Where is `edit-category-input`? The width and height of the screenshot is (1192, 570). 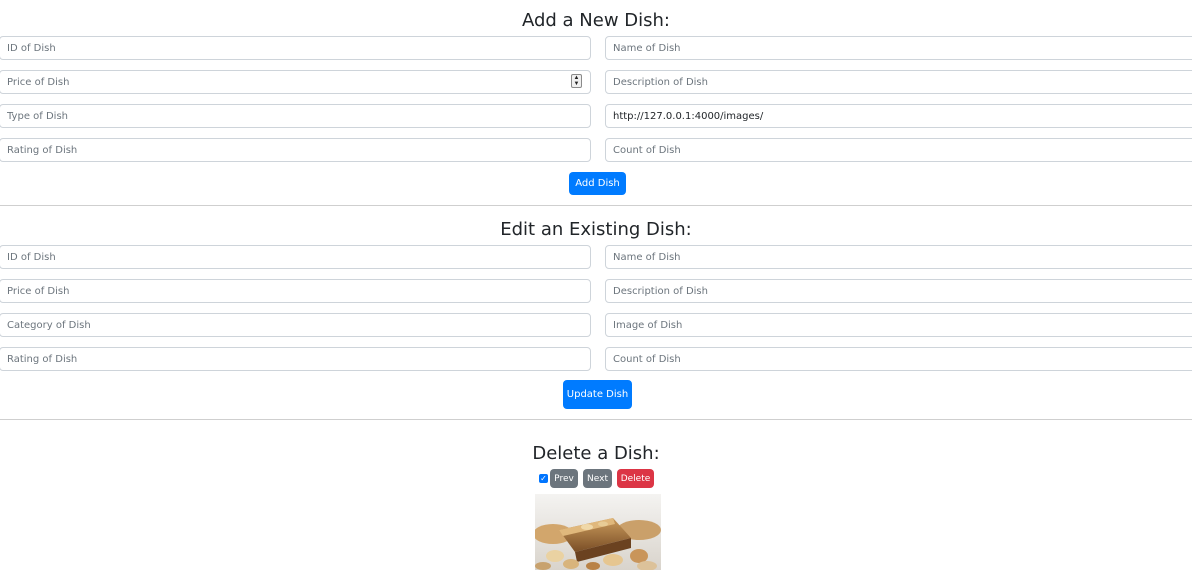
edit-category-input is located at coordinates (295, 325).